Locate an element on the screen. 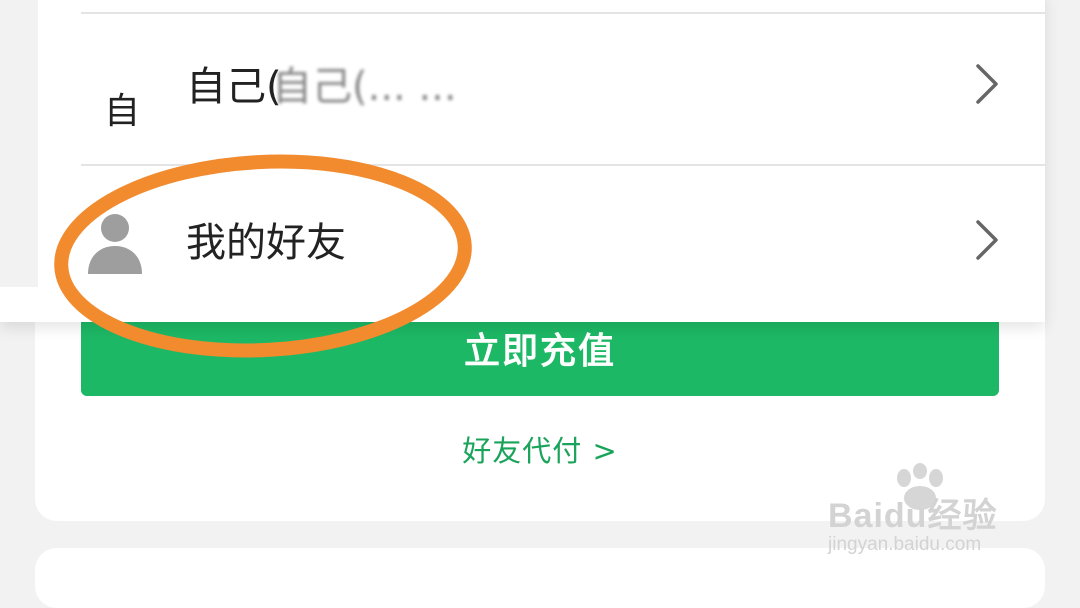 Image resolution: width=1080 pixels, height=608 pixels. baidu-watermark: Baidu经验 jingyan.baidu.com is located at coordinates (928, 517).